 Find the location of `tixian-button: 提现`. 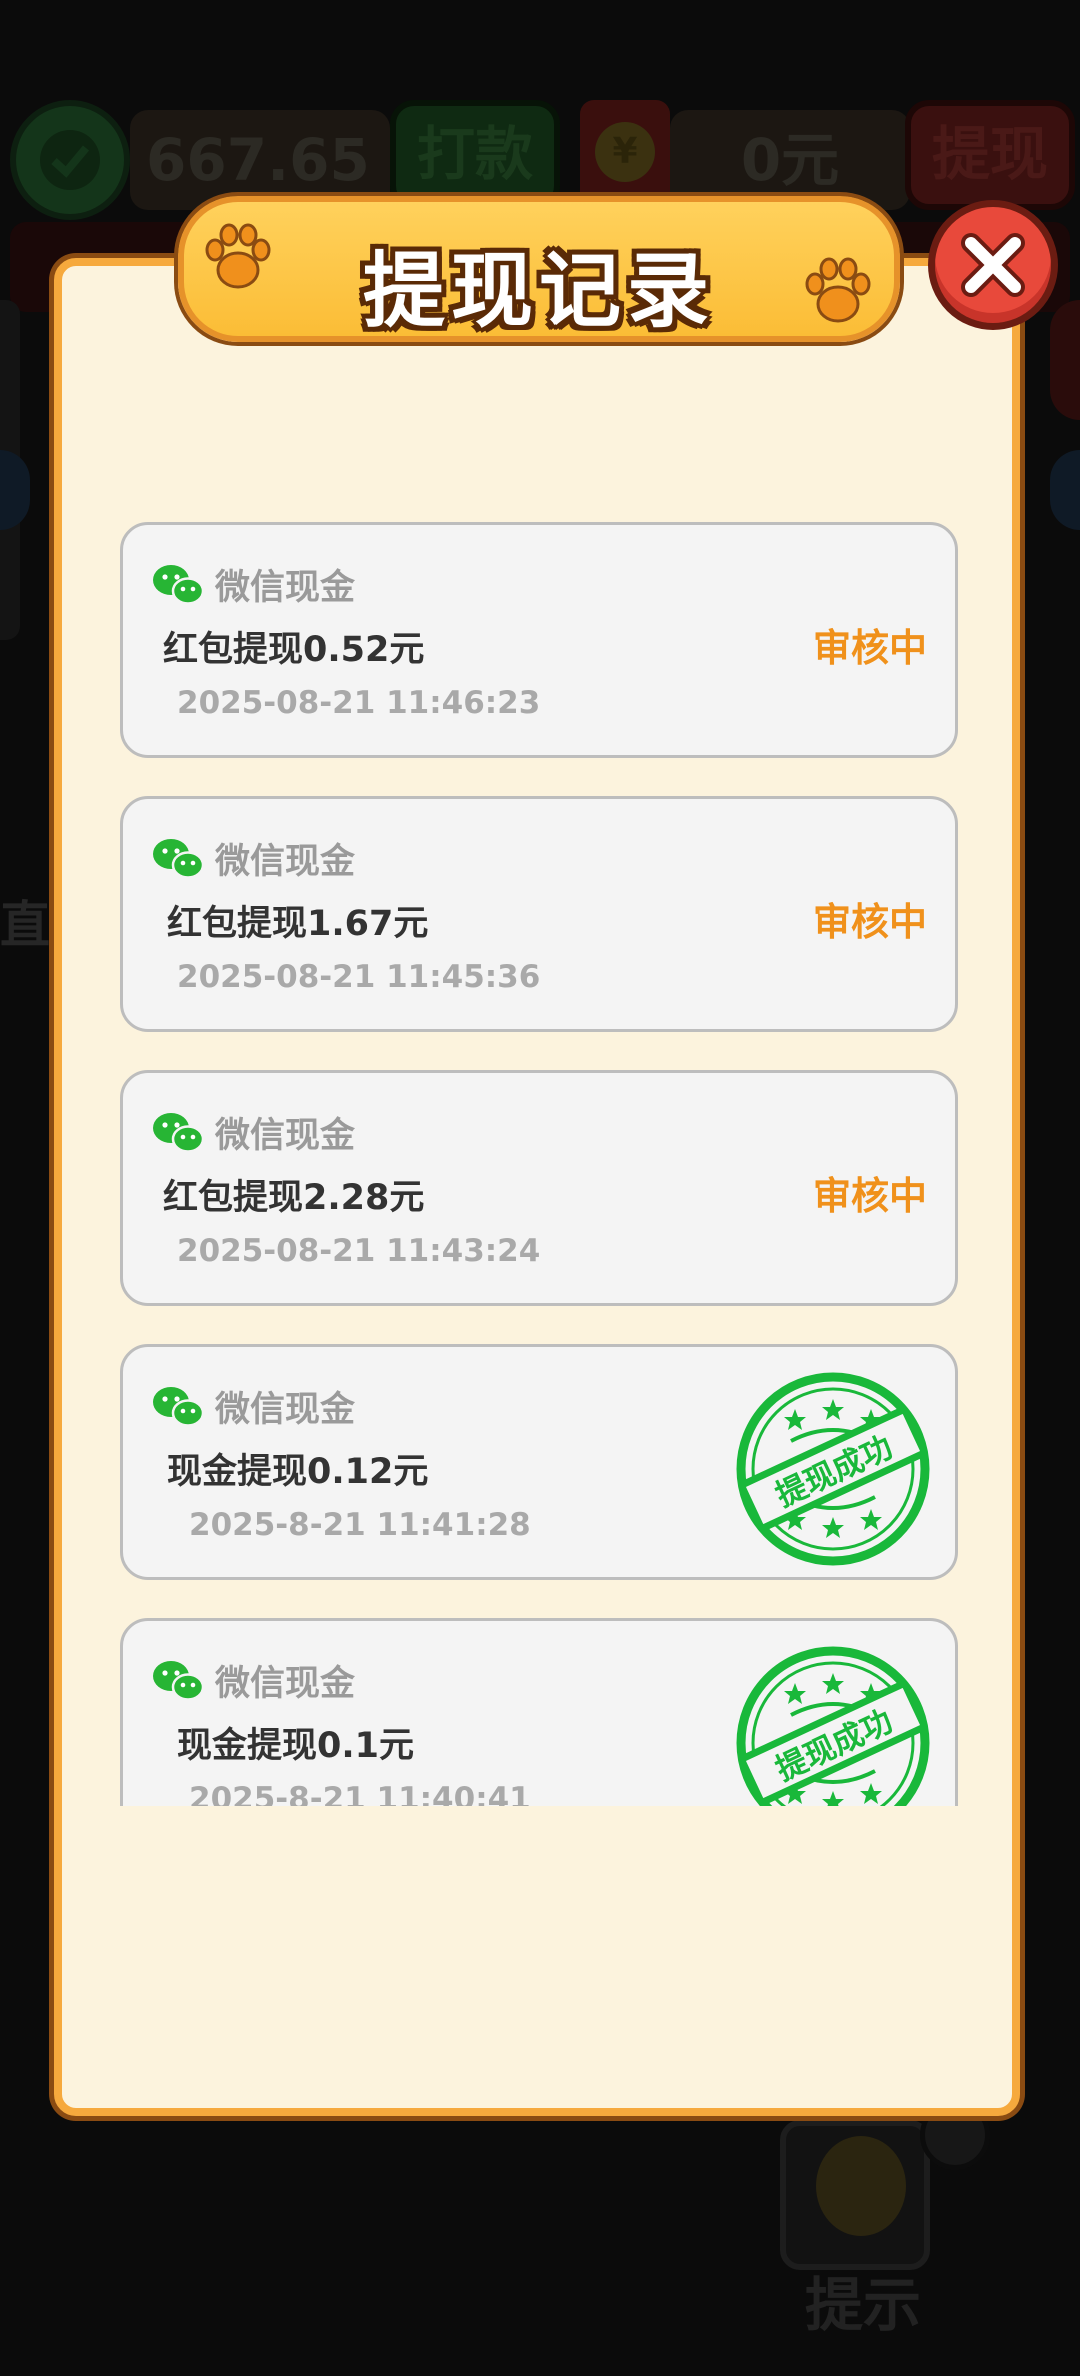

tixian-button: 提现 is located at coordinates (990, 155).